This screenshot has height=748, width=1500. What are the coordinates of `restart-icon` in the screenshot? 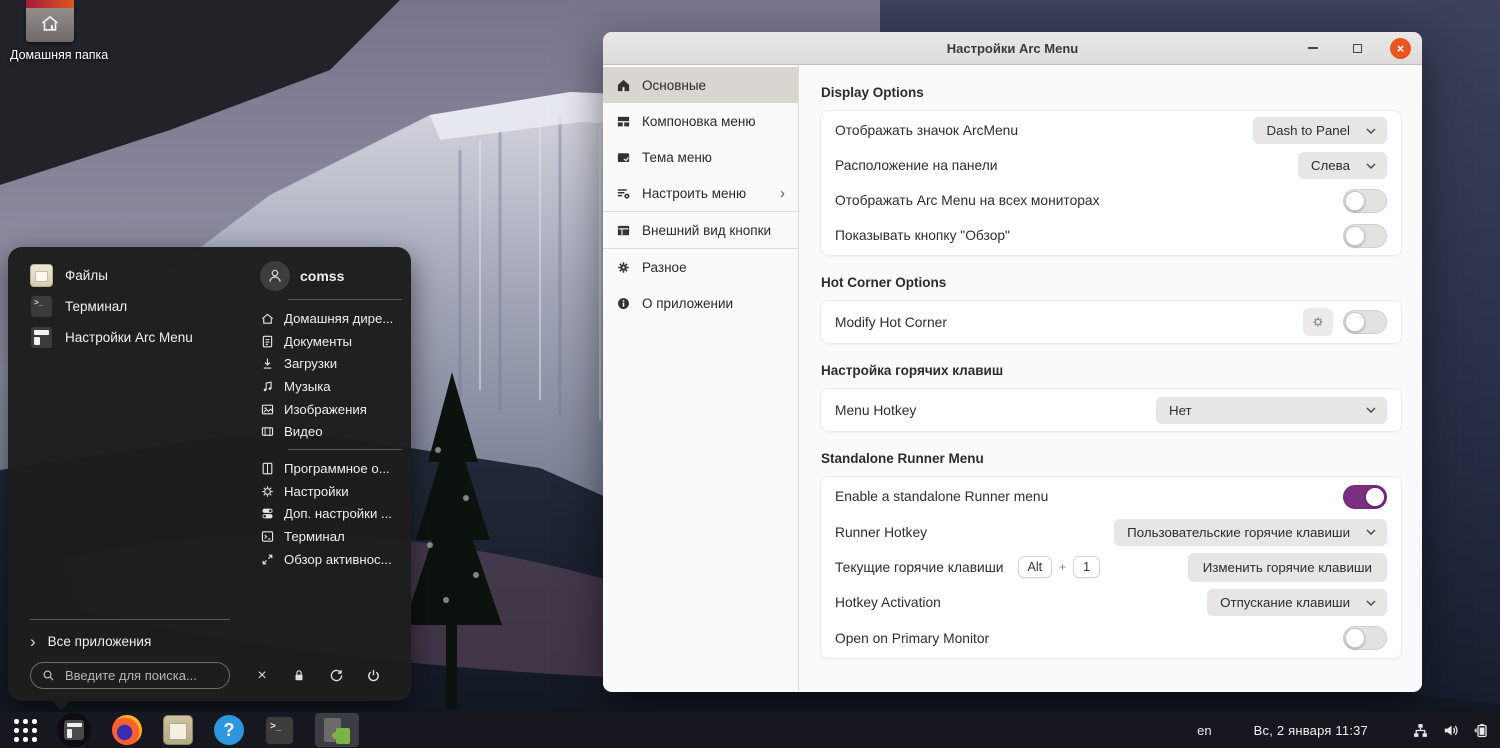 It's located at (336, 675).